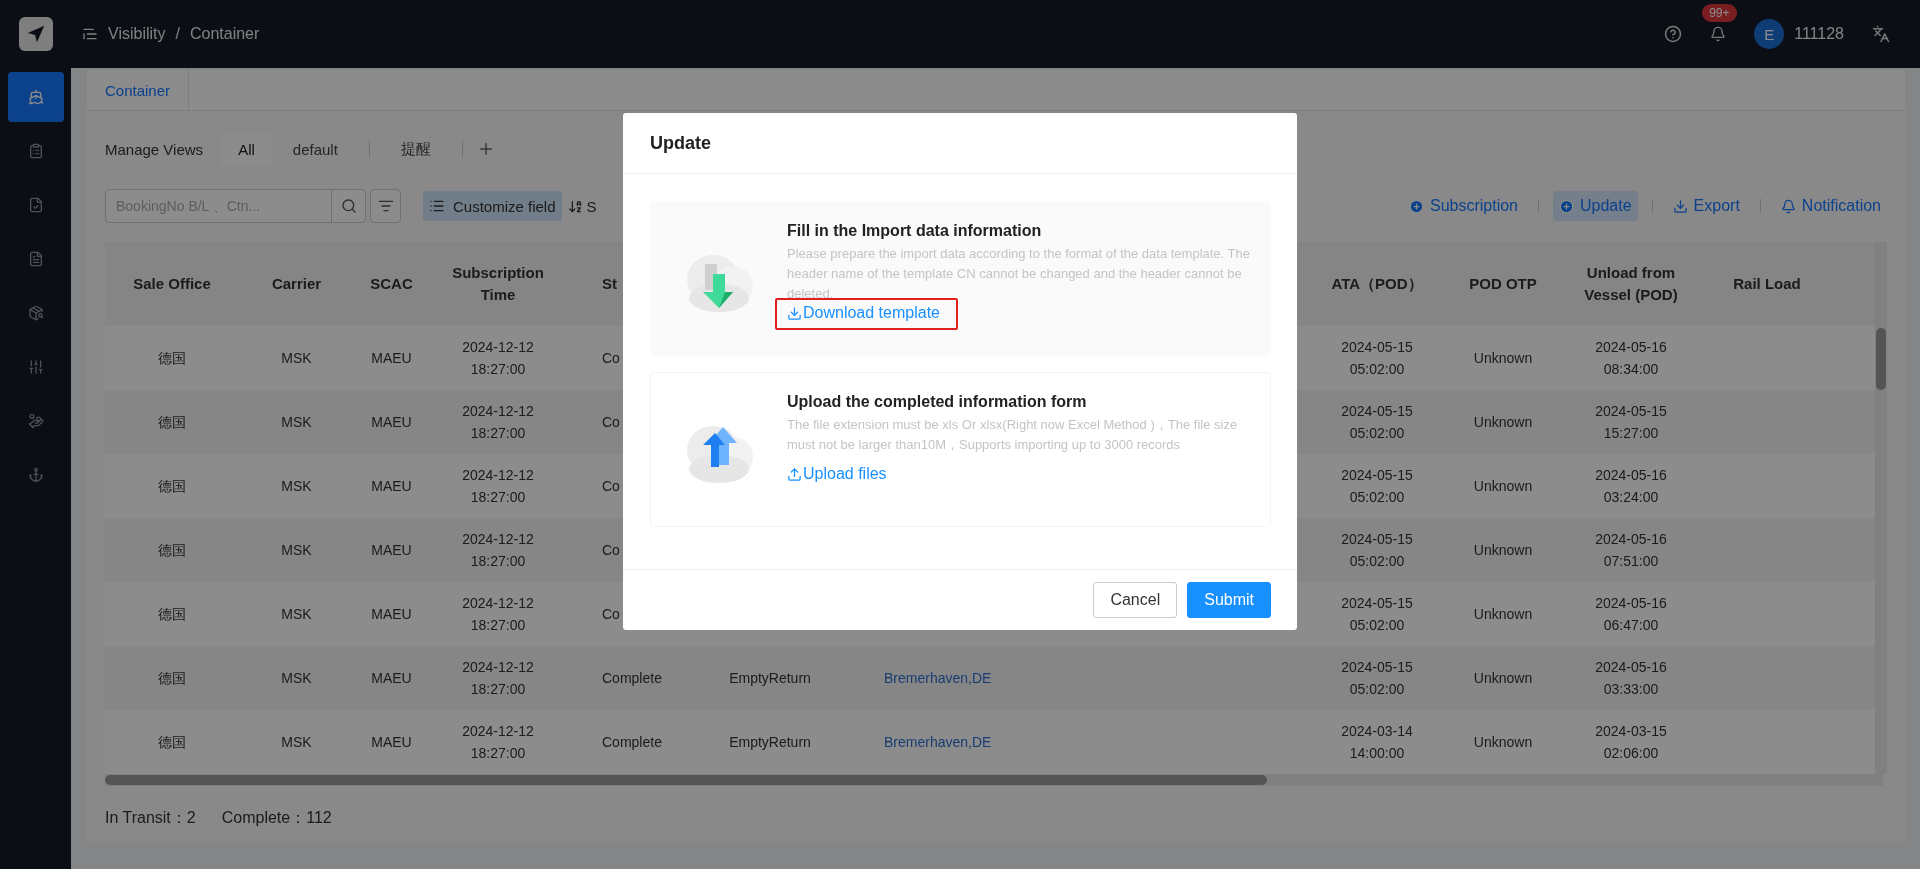 The image size is (1920, 869). I want to click on vertical-scrollbar, so click(1881, 508).